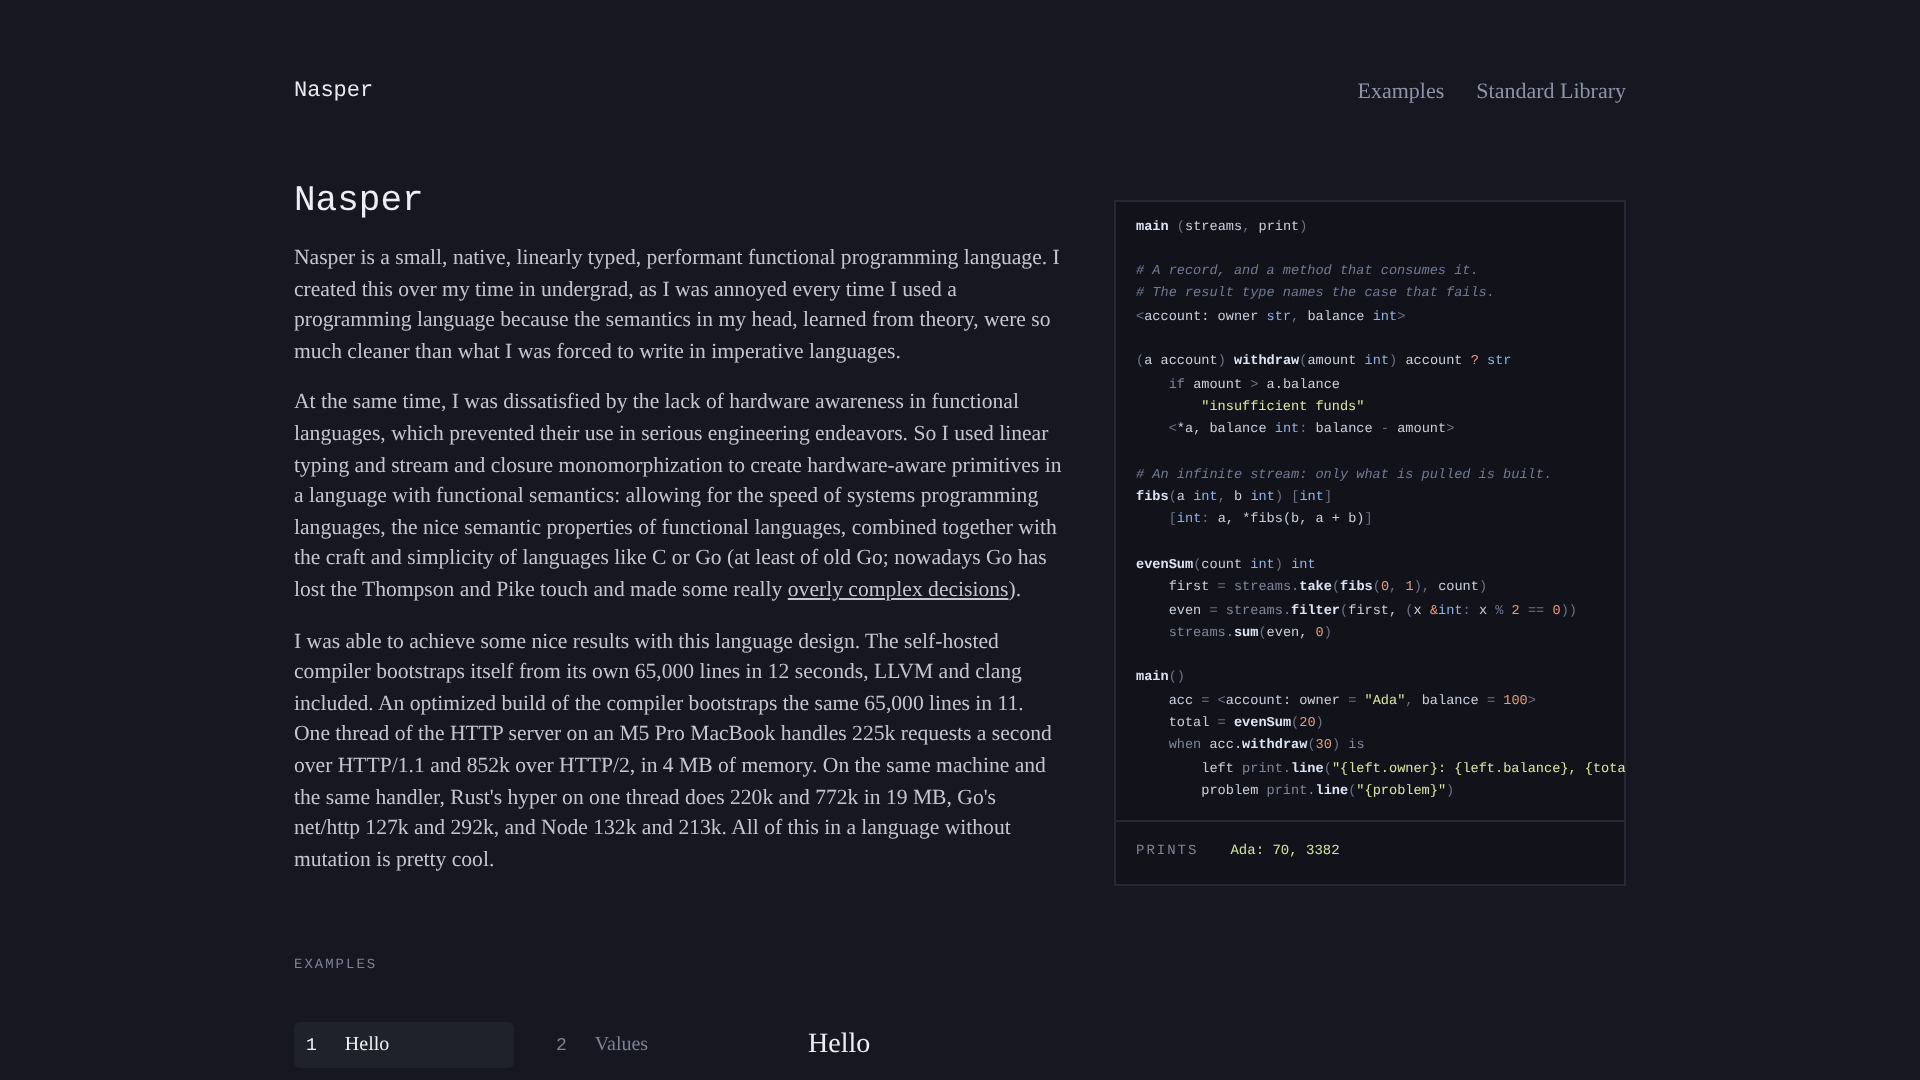 Image resolution: width=1920 pixels, height=1080 pixels. I want to click on tab-number: 1, so click(311, 1046).